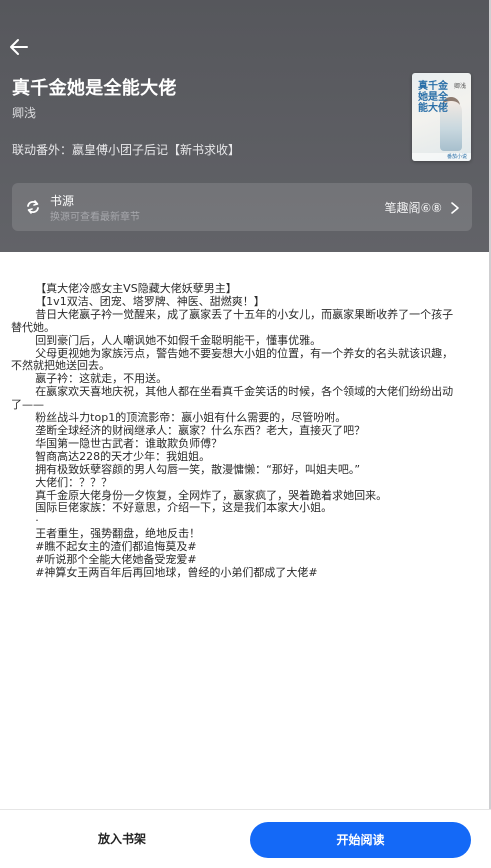 The image size is (491, 868). I want to click on cover-title: 真千金她是全能大佬, so click(433, 97).